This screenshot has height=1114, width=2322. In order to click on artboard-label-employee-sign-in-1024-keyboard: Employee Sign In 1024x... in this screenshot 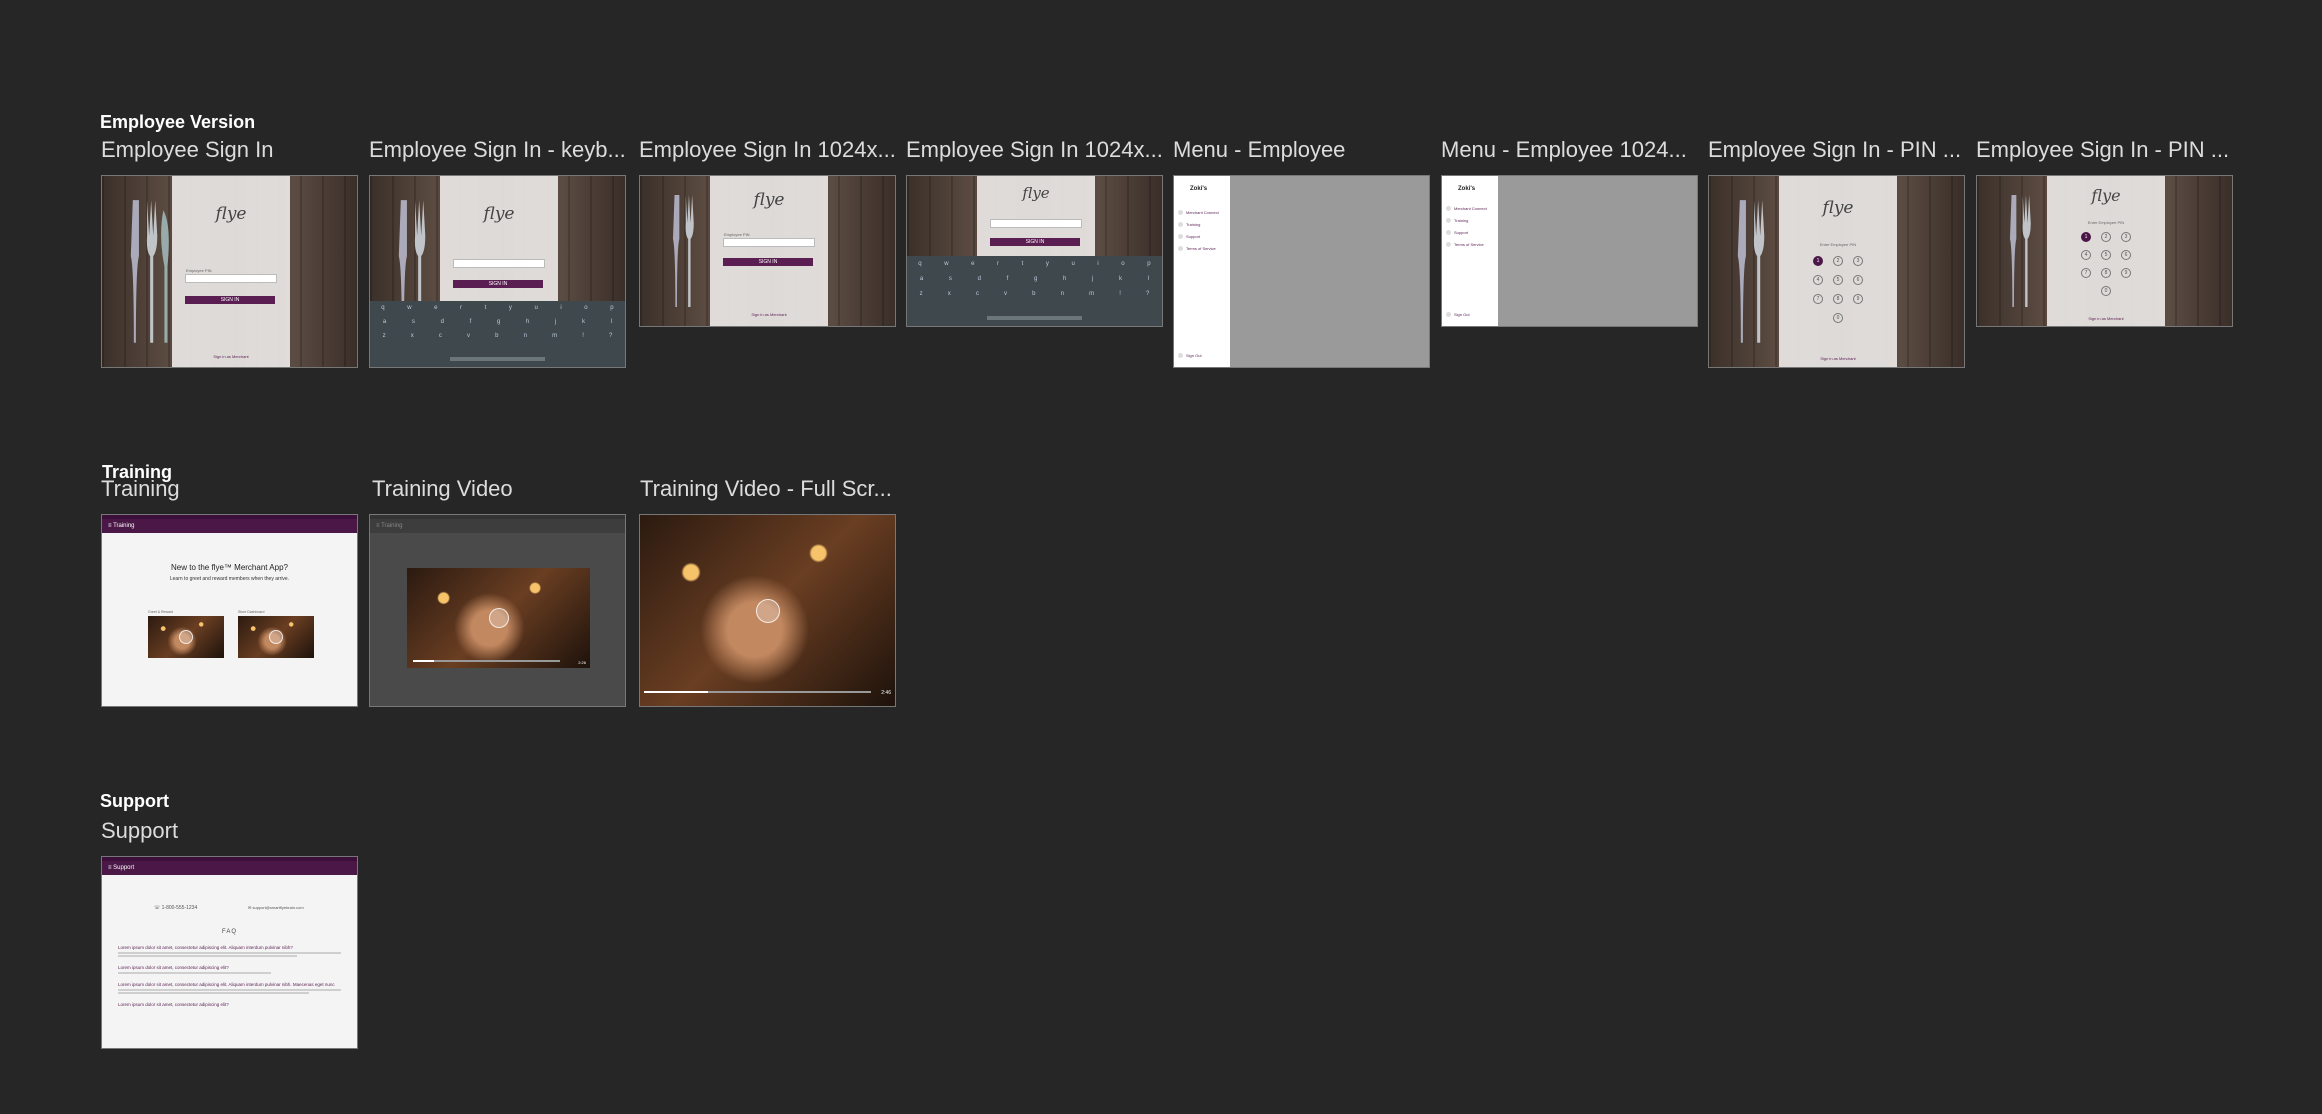, I will do `click(1035, 150)`.